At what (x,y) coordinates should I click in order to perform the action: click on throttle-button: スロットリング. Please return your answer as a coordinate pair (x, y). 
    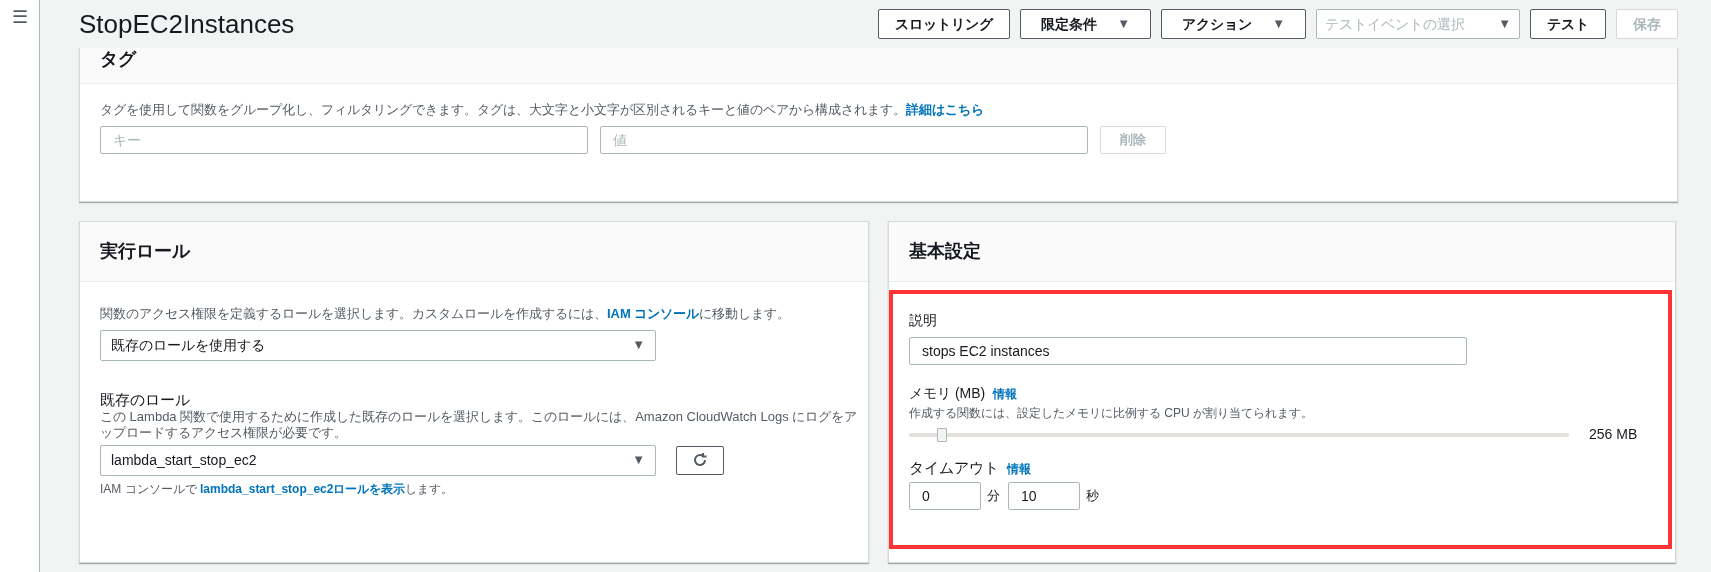
    Looking at the image, I should click on (944, 24).